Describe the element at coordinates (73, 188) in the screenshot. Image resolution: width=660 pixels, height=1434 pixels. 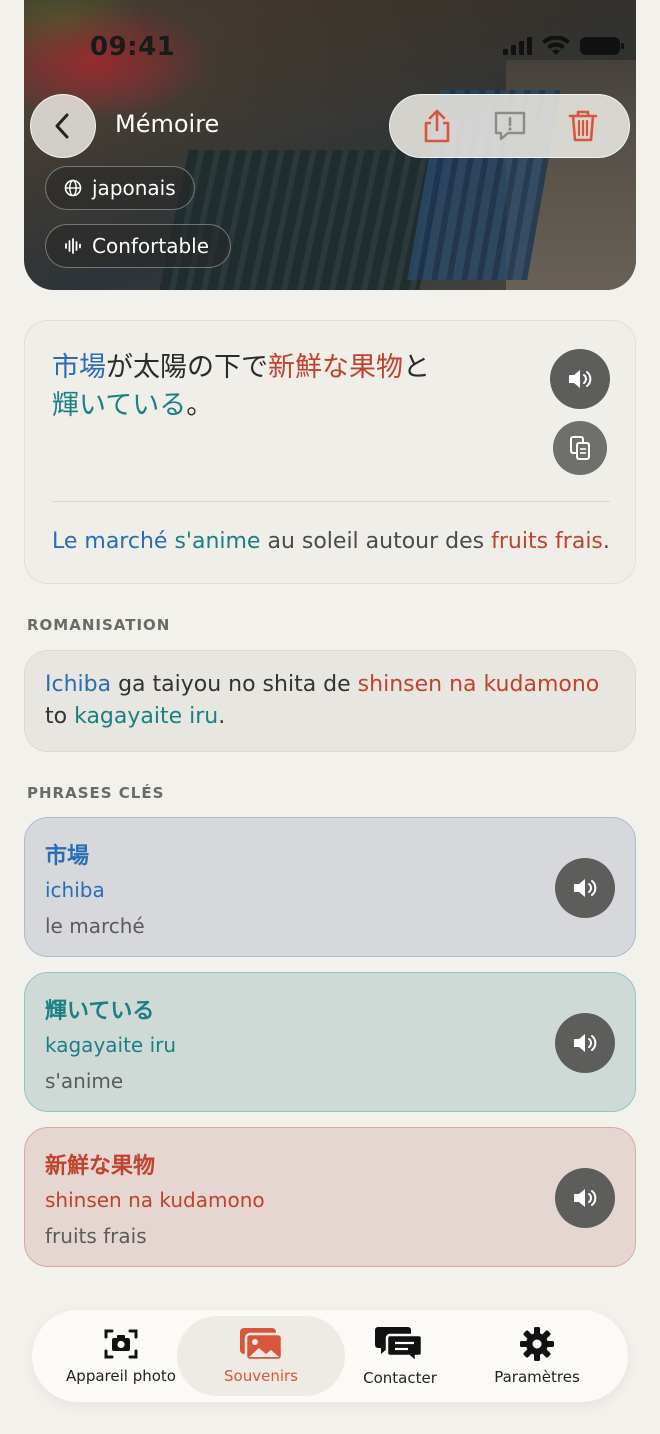
I see `globe-icon` at that location.